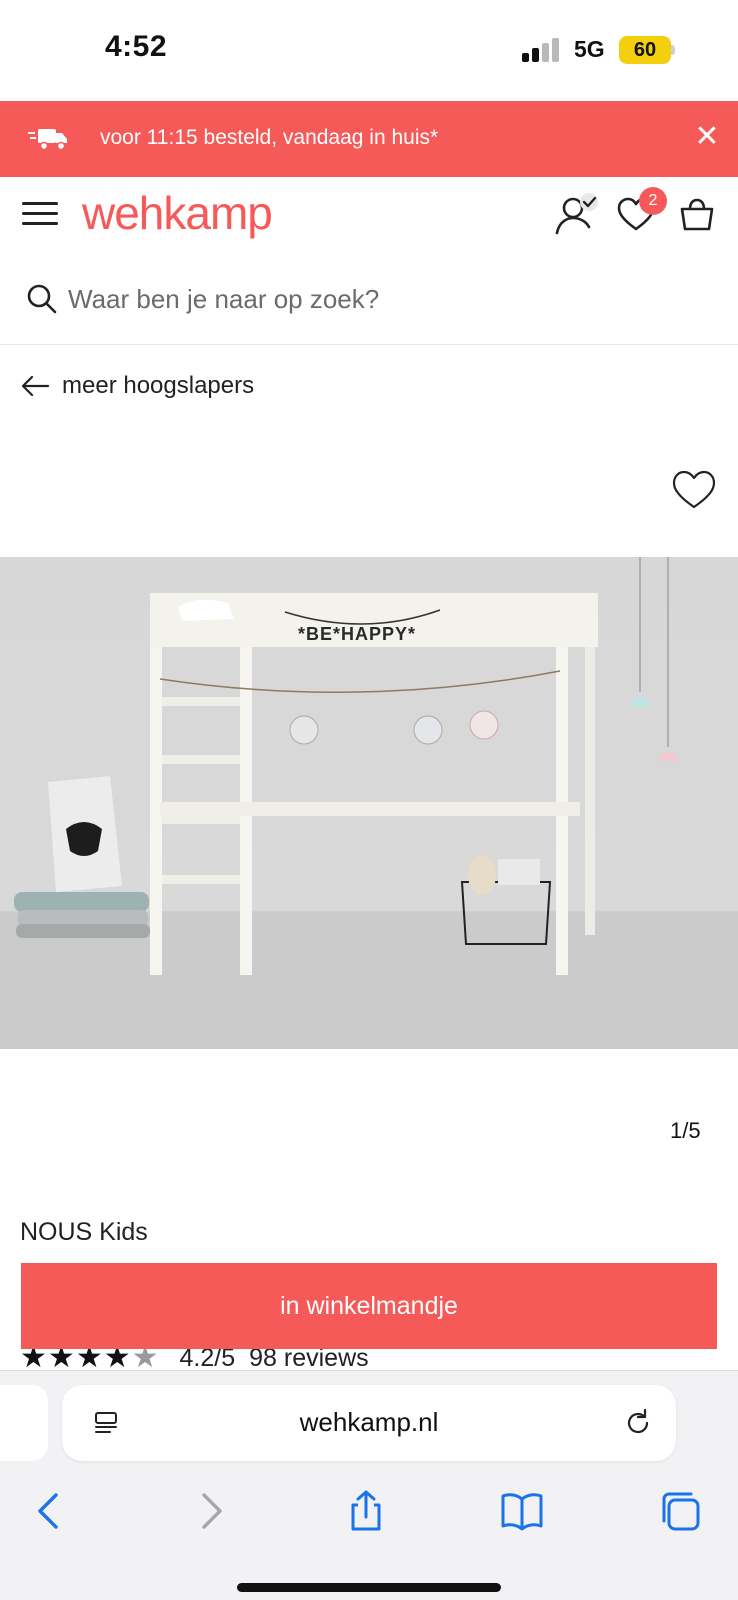  I want to click on add-to-cart-button: in winkelmandje, so click(369, 1306).